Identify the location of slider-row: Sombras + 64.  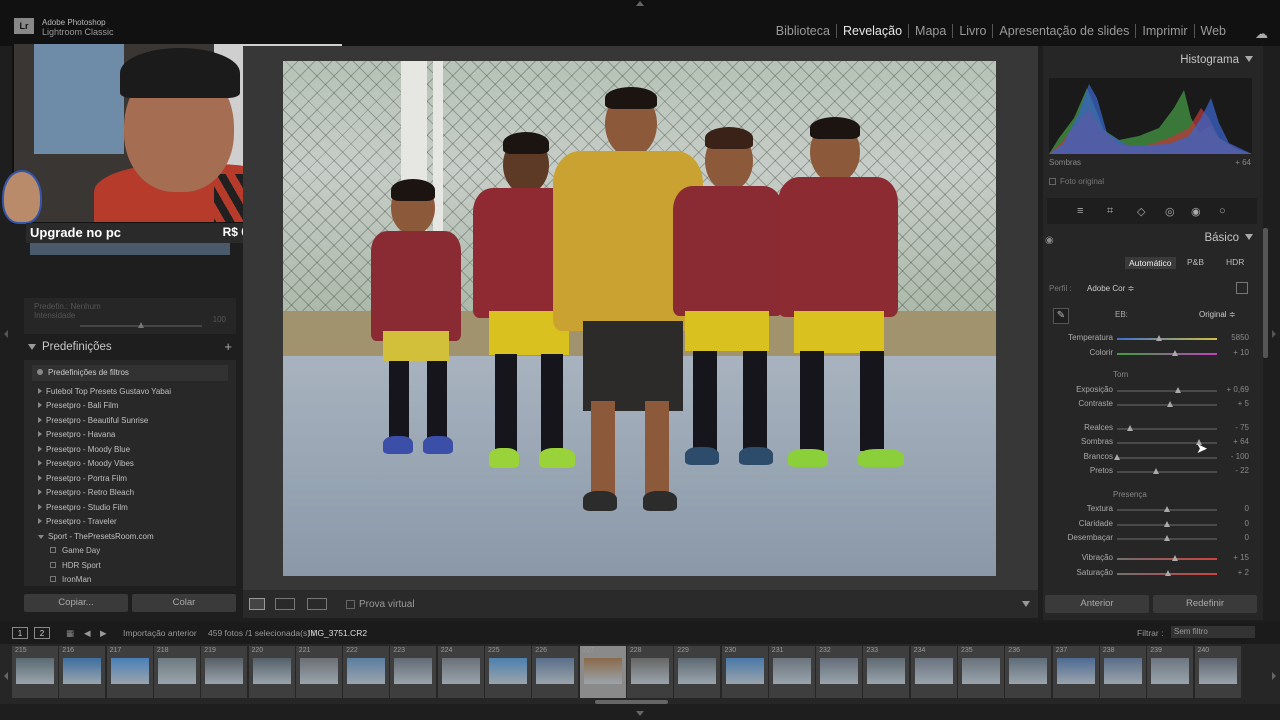
(1148, 443).